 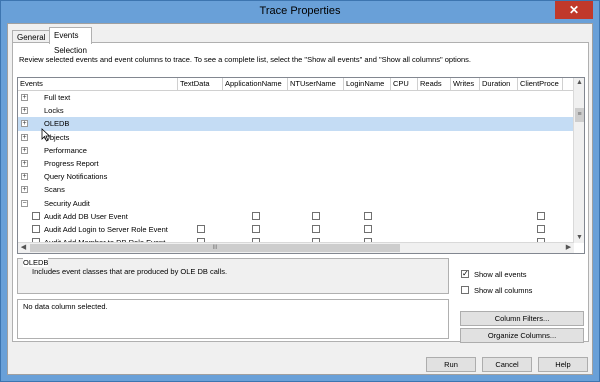 What do you see at coordinates (24, 203) in the screenshot?
I see `collapse-icon: −` at bounding box center [24, 203].